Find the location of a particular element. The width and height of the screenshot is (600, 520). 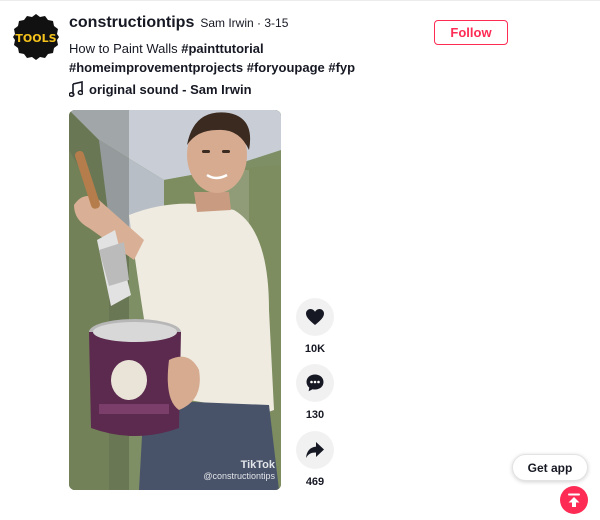

share-action: 469 is located at coordinates (315, 459).